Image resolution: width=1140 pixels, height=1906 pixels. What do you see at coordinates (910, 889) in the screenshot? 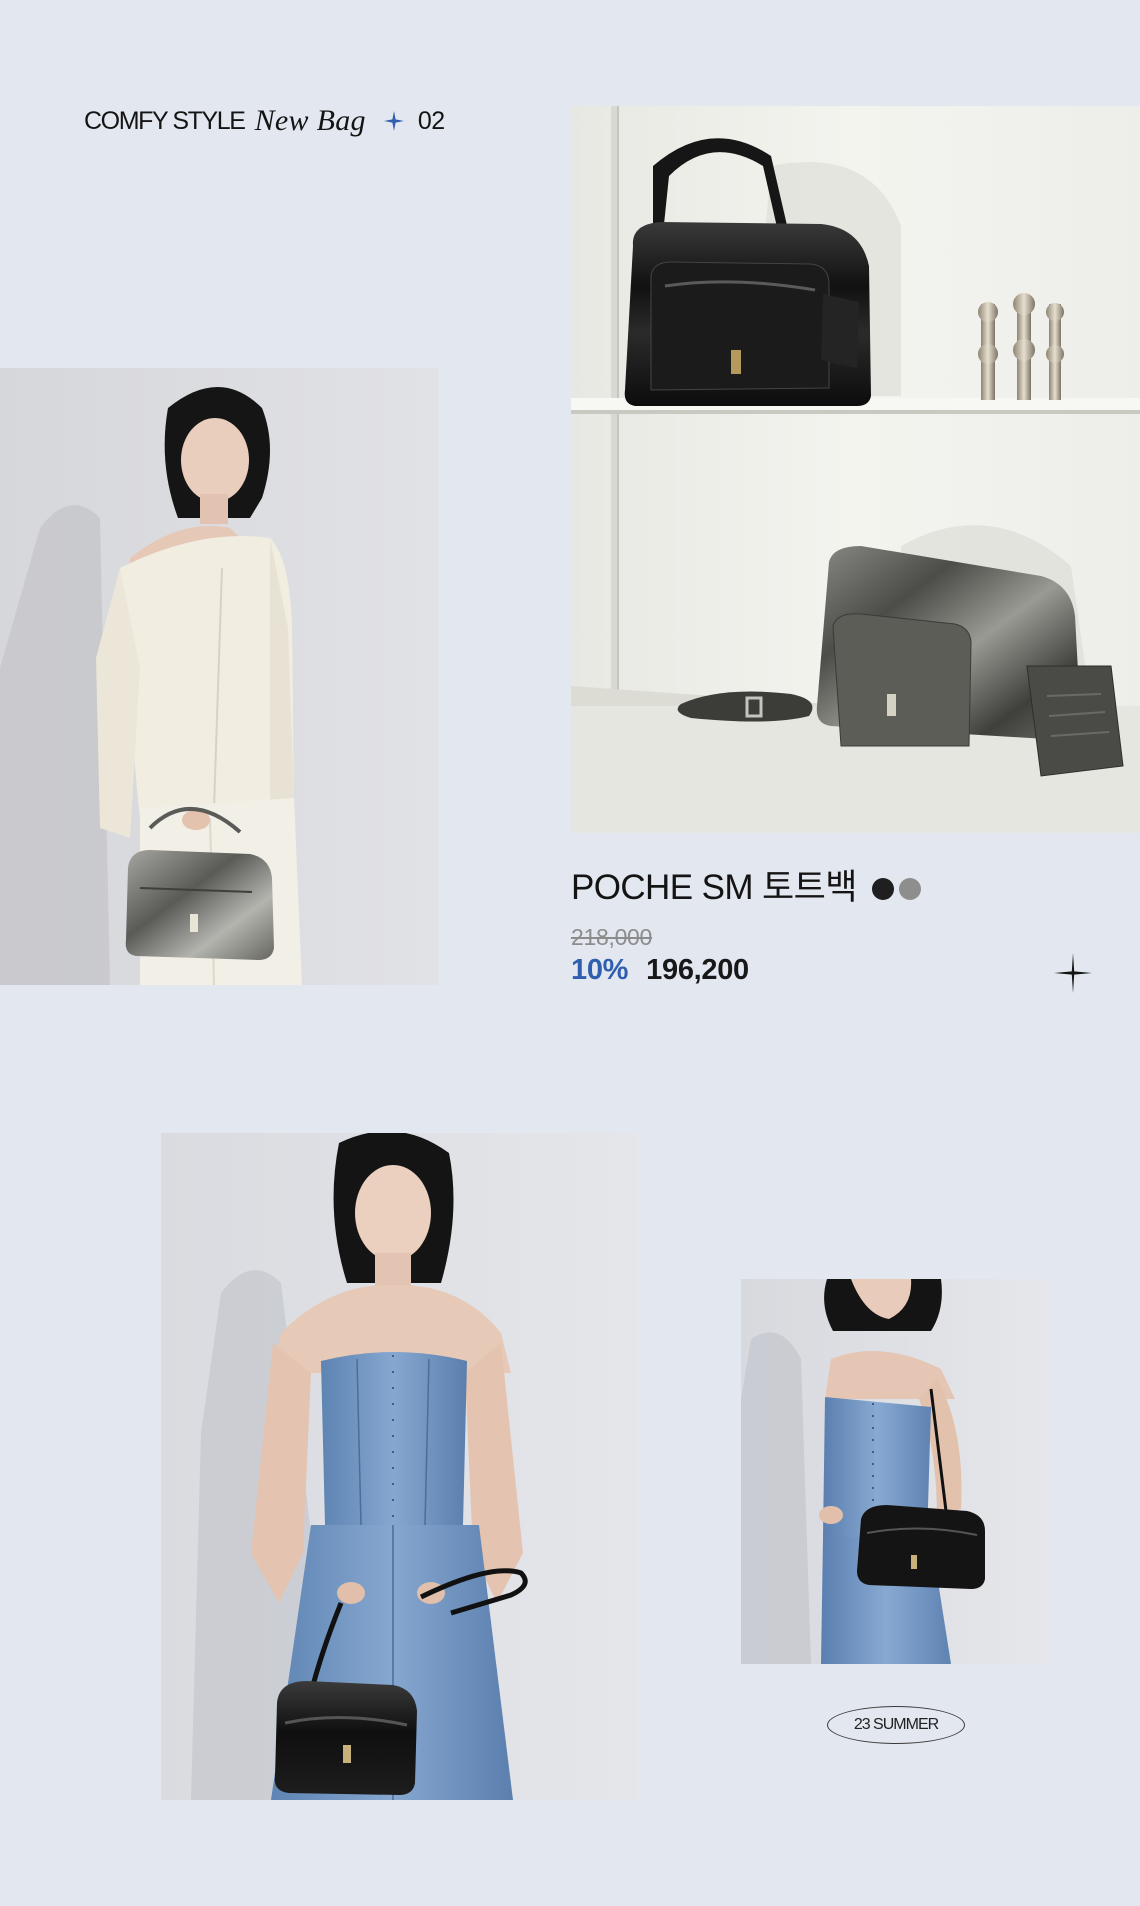
I see `swatch-silver` at bounding box center [910, 889].